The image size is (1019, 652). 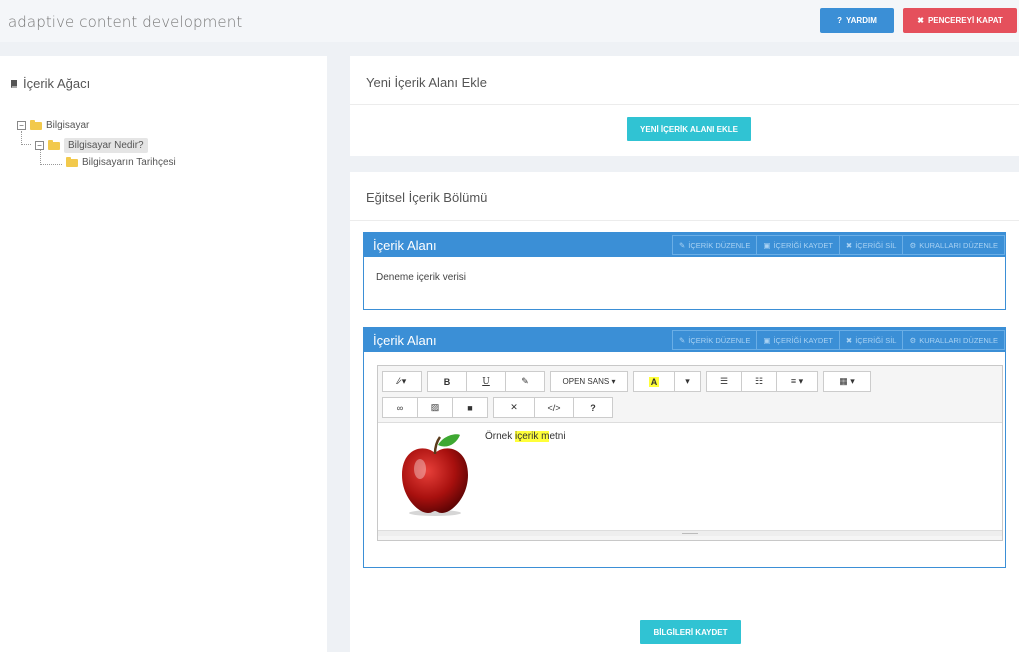 What do you see at coordinates (532, 436) in the screenshot?
I see `highlighted-text: içerik m` at bounding box center [532, 436].